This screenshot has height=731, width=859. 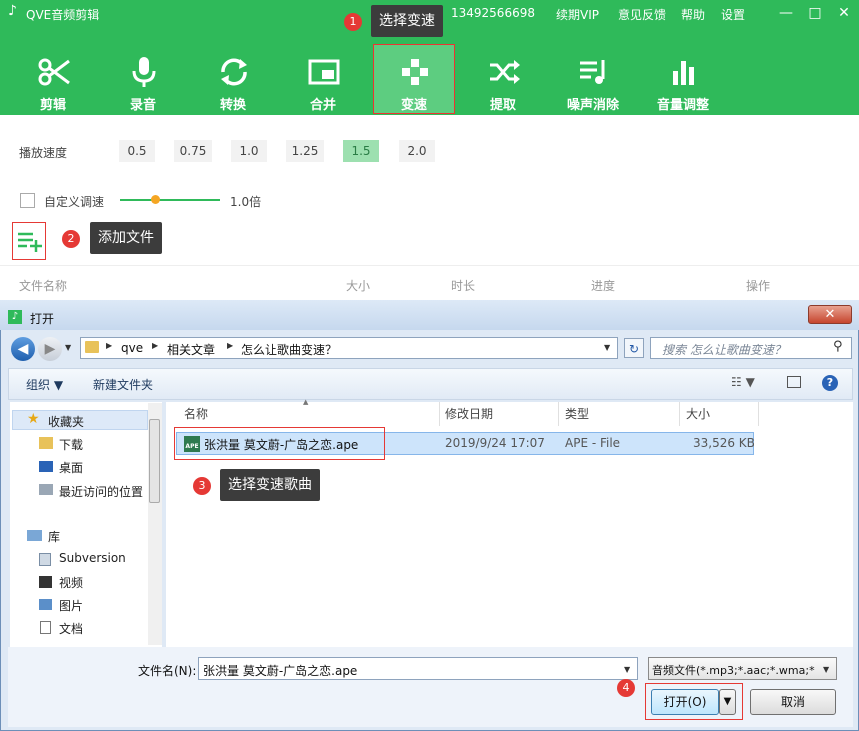 I want to click on add-file-button, so click(x=29, y=241).